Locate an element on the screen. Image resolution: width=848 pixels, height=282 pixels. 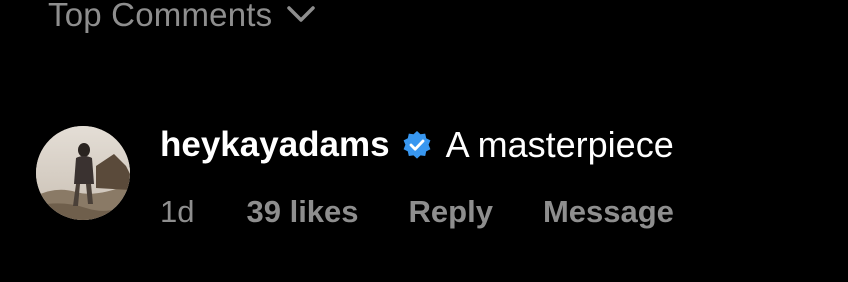
comment-timestamp: 1d is located at coordinates (177, 211).